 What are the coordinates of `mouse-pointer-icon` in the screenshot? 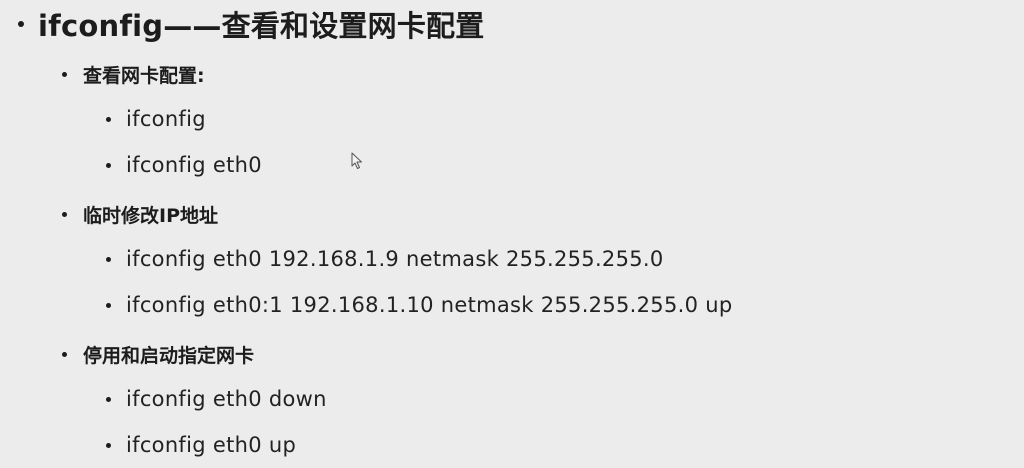 It's located at (356, 160).